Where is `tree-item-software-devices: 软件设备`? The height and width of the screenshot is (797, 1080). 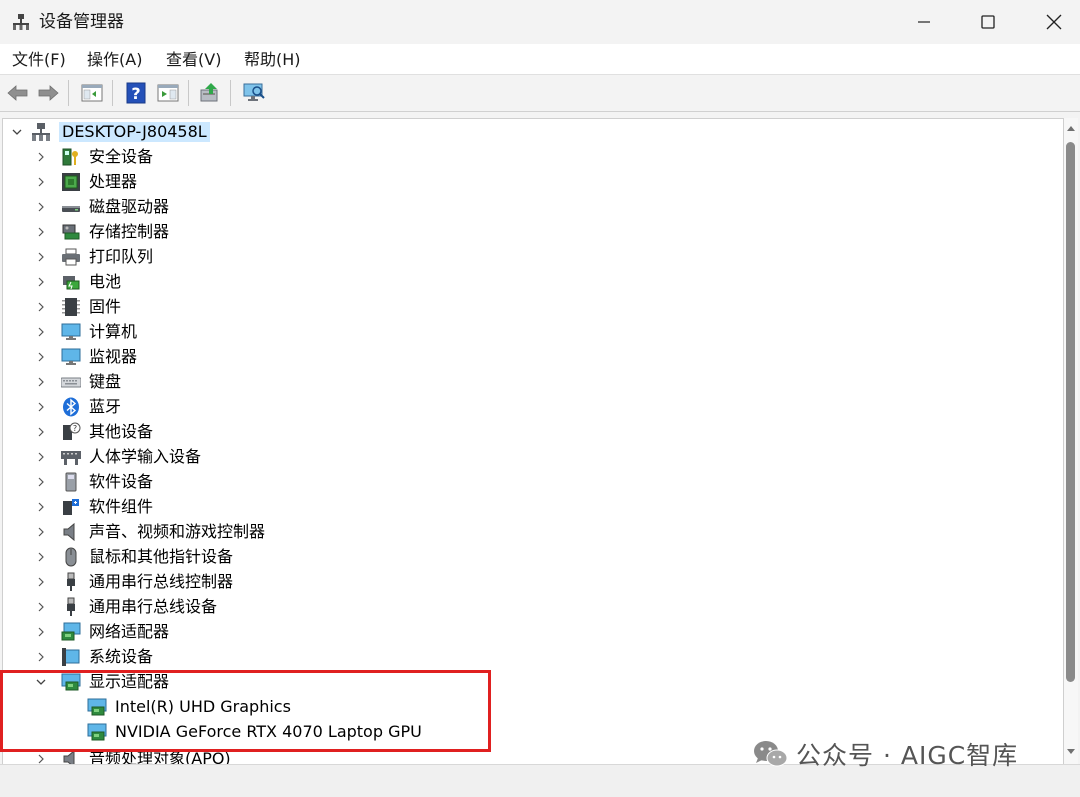 tree-item-software-devices: 软件设备 is located at coordinates (183, 482).